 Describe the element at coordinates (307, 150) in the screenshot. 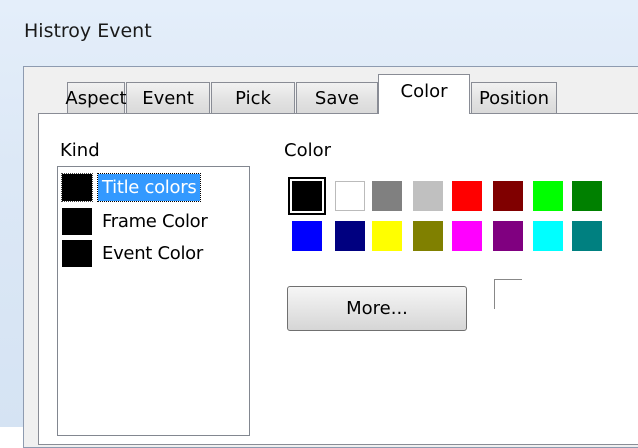

I see `color-label: Color` at that location.